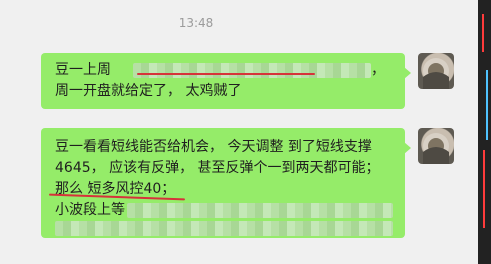  What do you see at coordinates (213, 147) in the screenshot?
I see `message-text-line: 豆一看看短线能否给机会， 今天调整 到了短线支撑` at bounding box center [213, 147].